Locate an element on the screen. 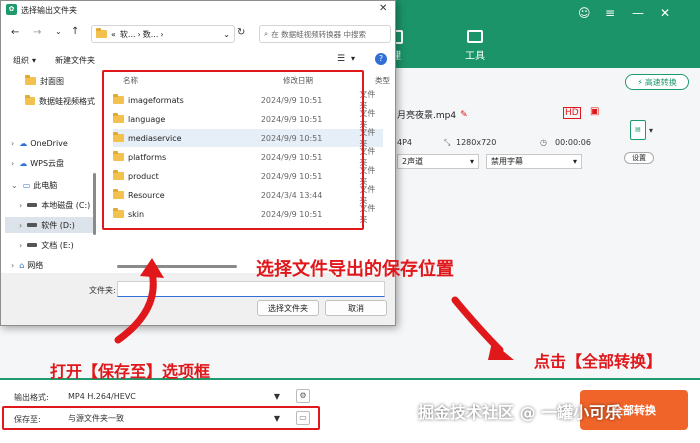  annotation-open-save-to: 打开【保存至】选项框 is located at coordinates (130, 371).